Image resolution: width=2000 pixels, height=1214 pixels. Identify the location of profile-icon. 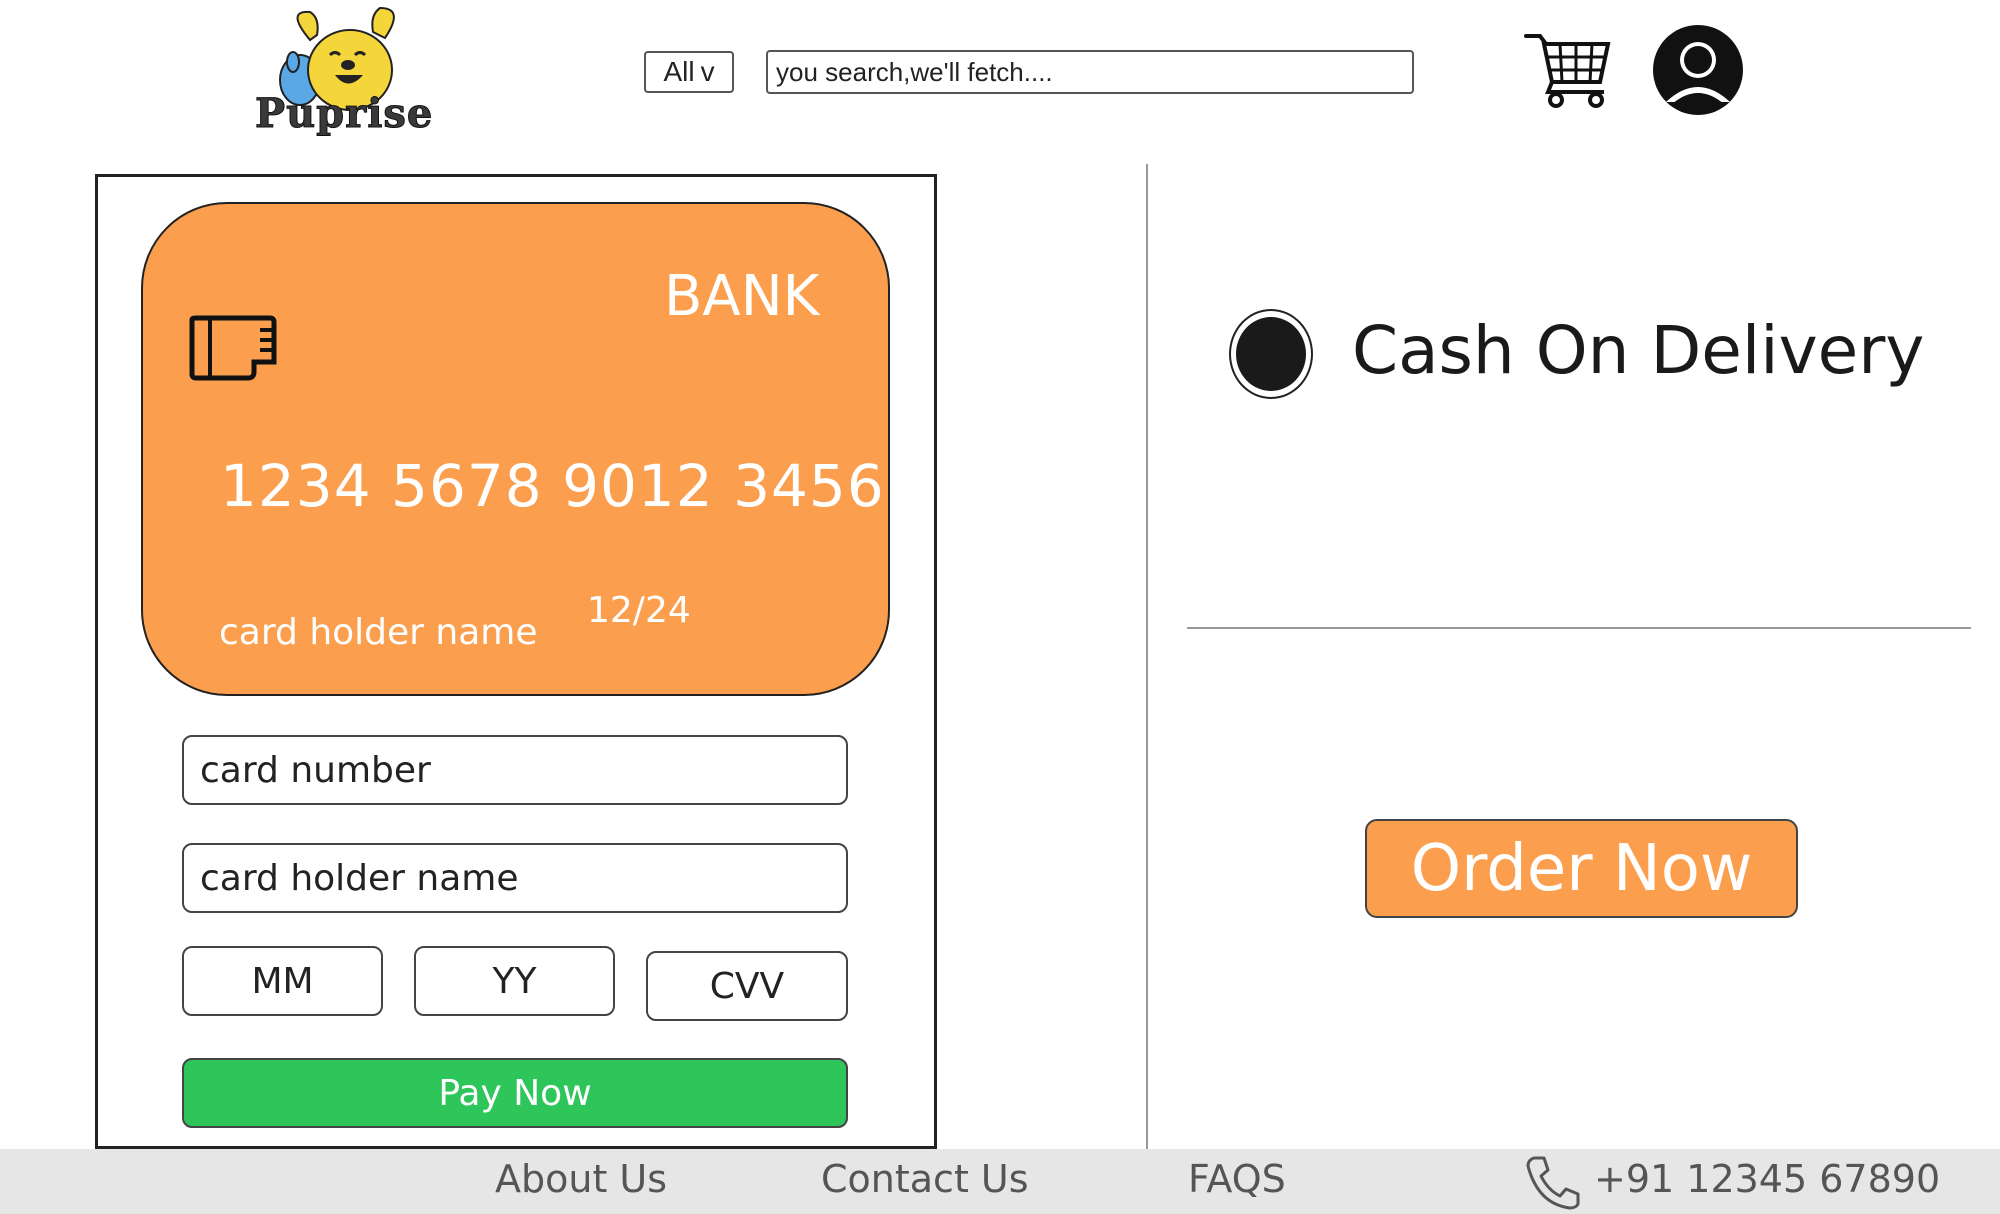
(1698, 70).